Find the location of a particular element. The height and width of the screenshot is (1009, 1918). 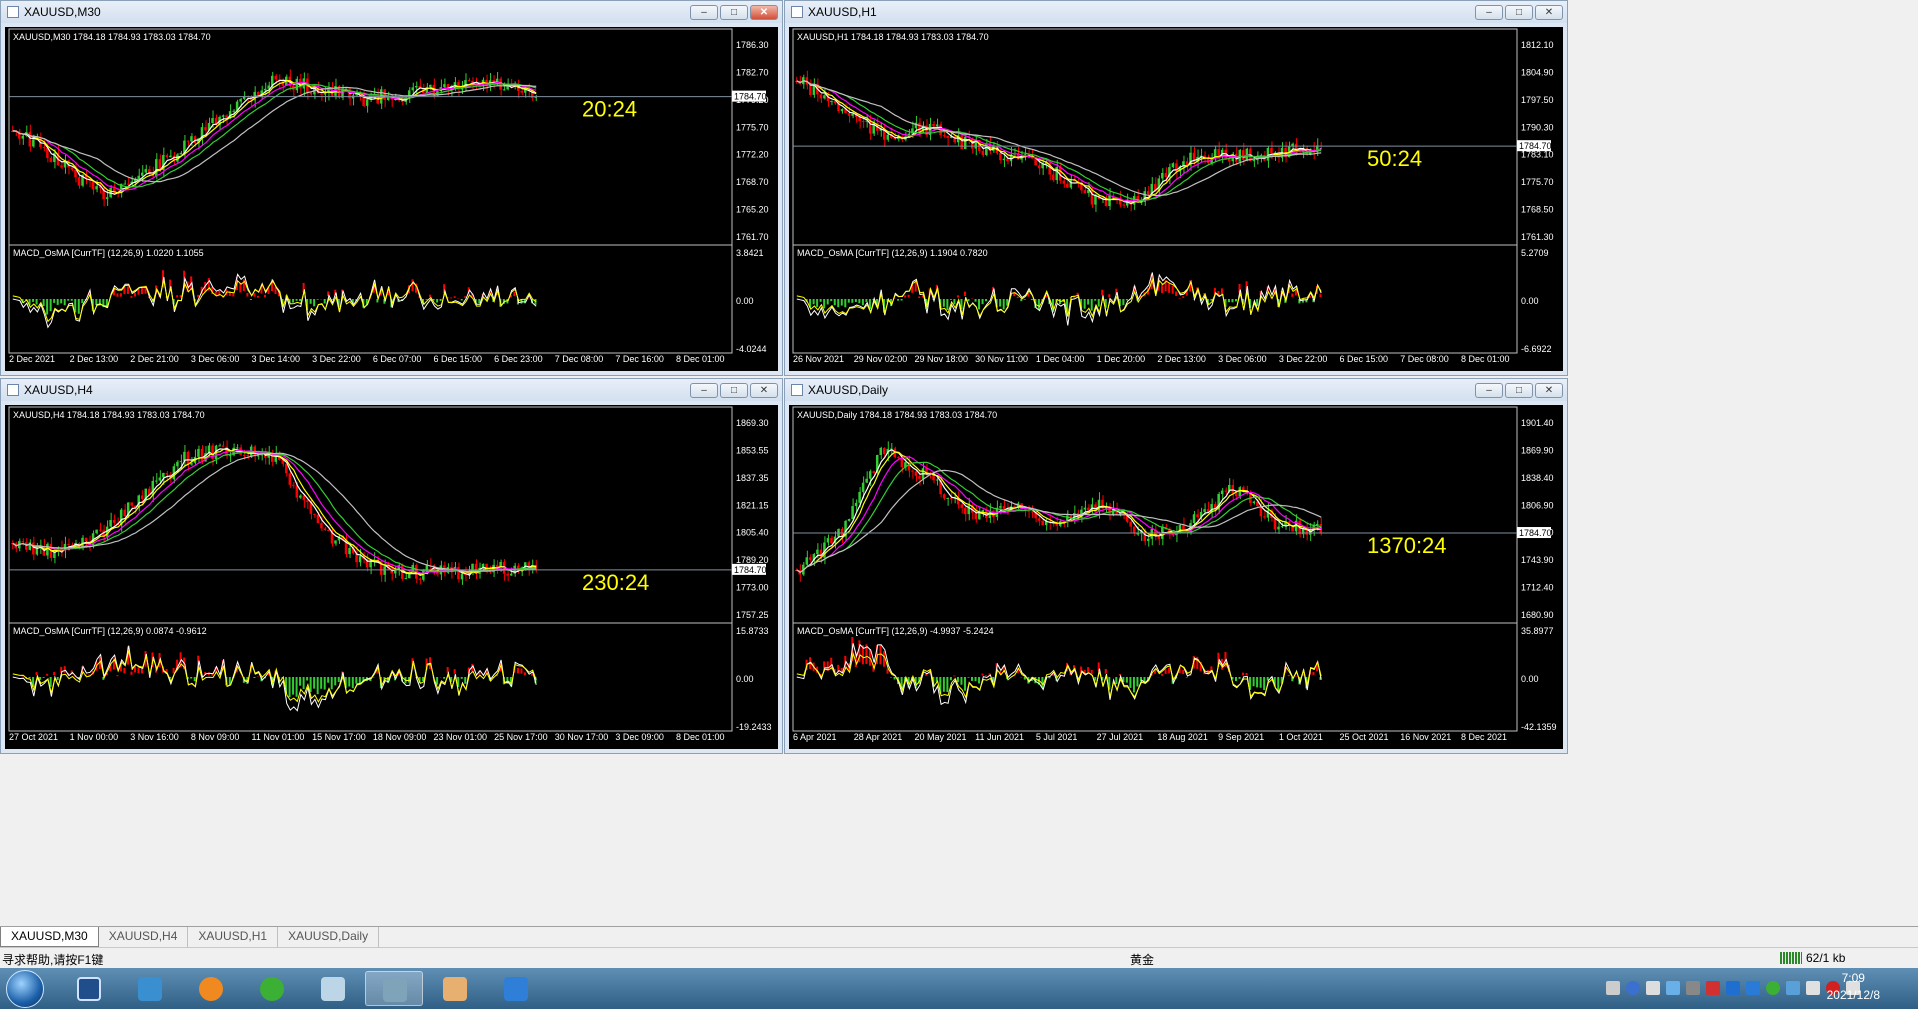

main-panel is located at coordinates (370, 137).